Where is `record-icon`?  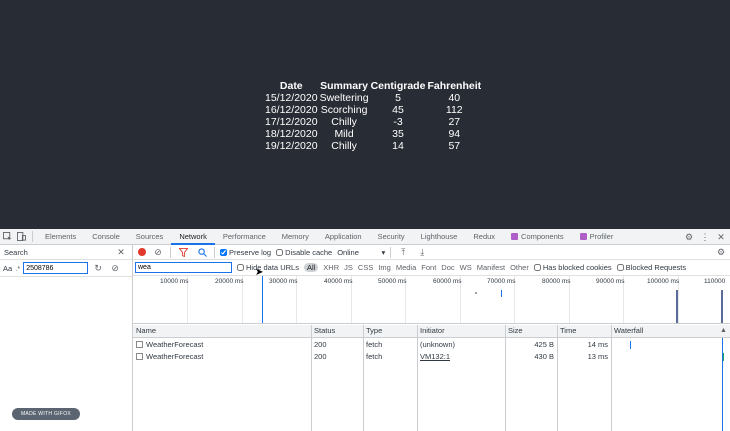
record-icon is located at coordinates (142, 252).